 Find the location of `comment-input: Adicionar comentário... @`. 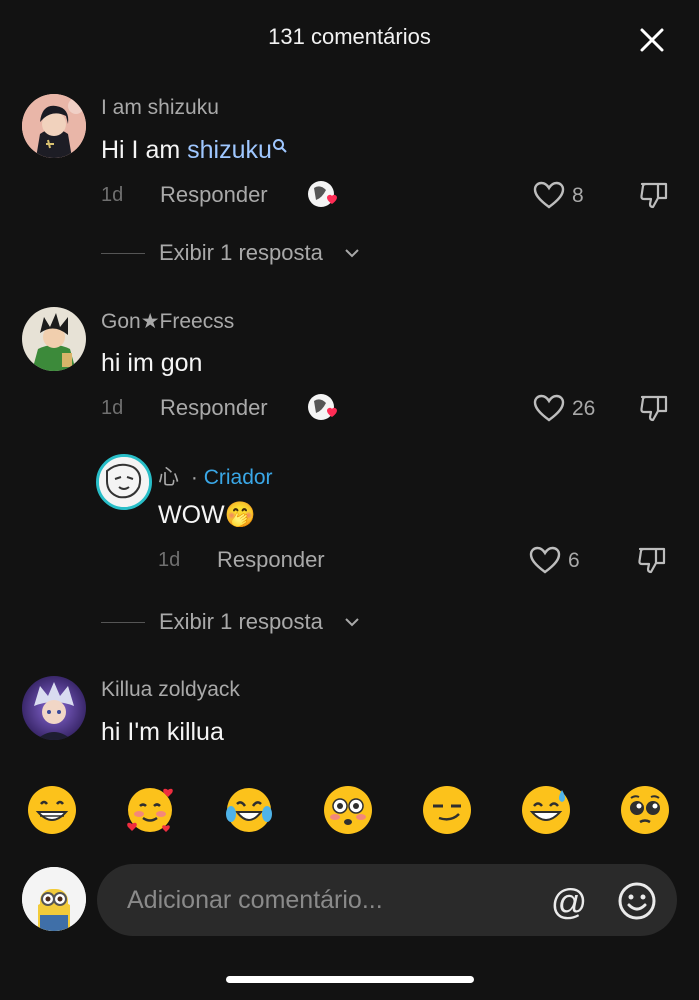

comment-input: Adicionar comentário... @ is located at coordinates (387, 900).